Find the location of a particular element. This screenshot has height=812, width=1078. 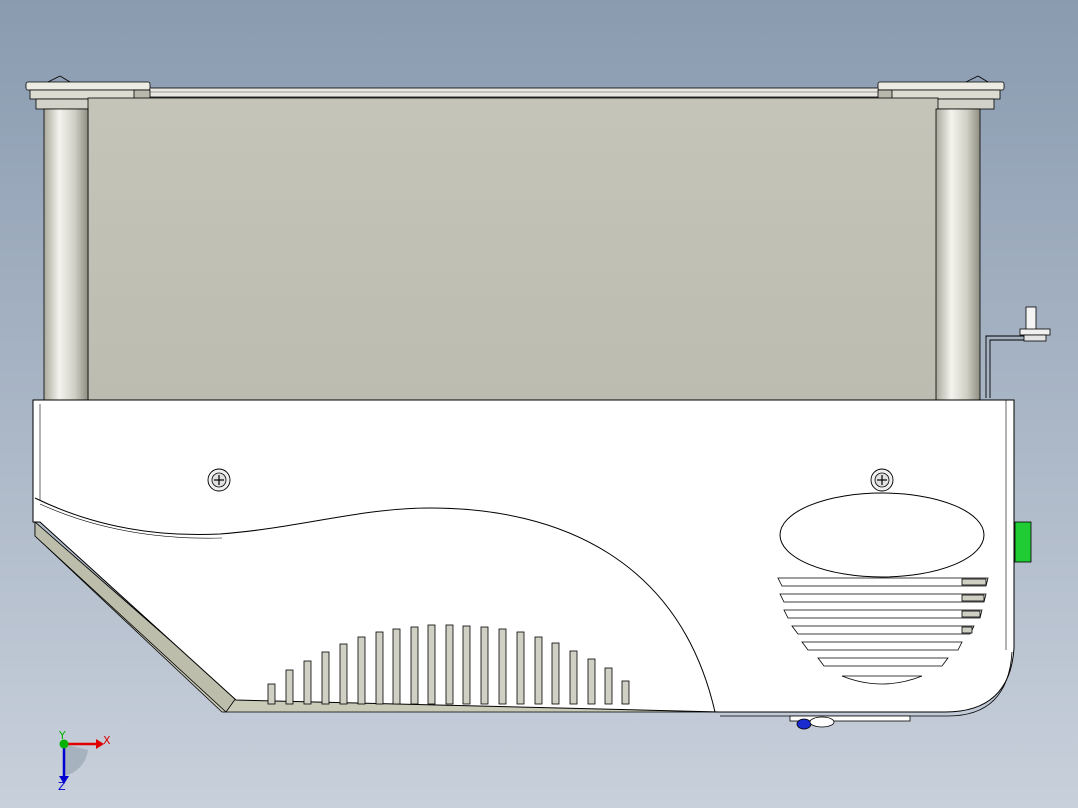

y-axis-label: Y is located at coordinates (62, 735).